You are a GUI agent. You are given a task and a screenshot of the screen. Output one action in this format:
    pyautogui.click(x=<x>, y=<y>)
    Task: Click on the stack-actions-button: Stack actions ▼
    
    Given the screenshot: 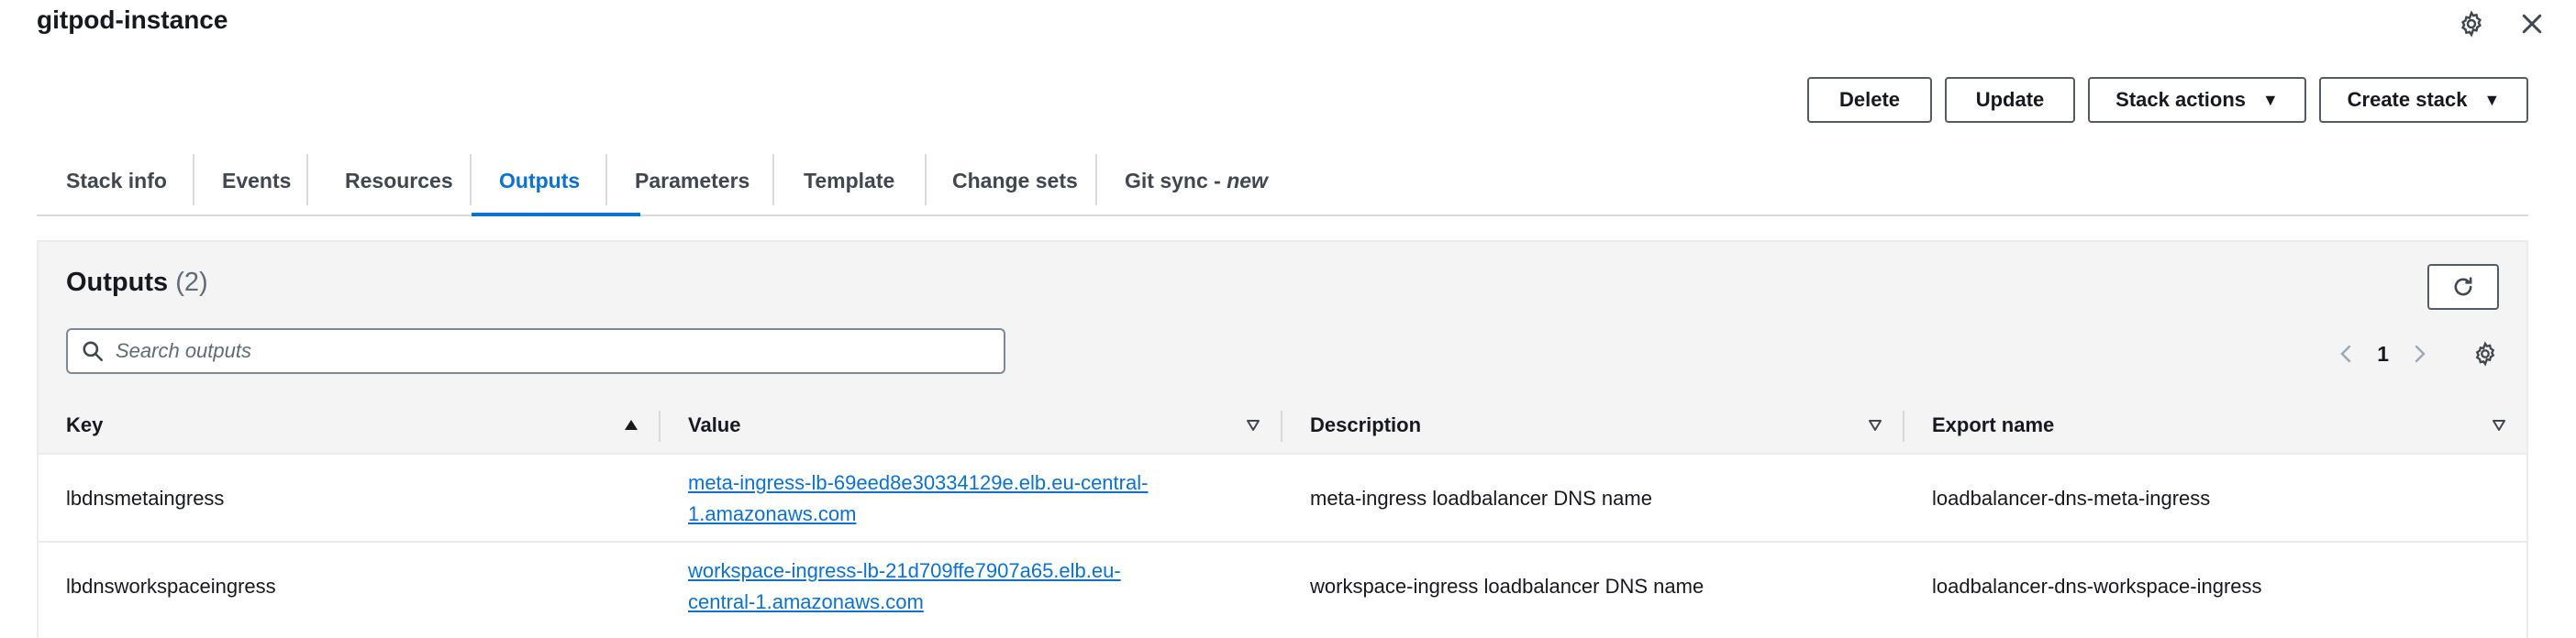 What is the action you would take?
    pyautogui.click(x=2197, y=100)
    